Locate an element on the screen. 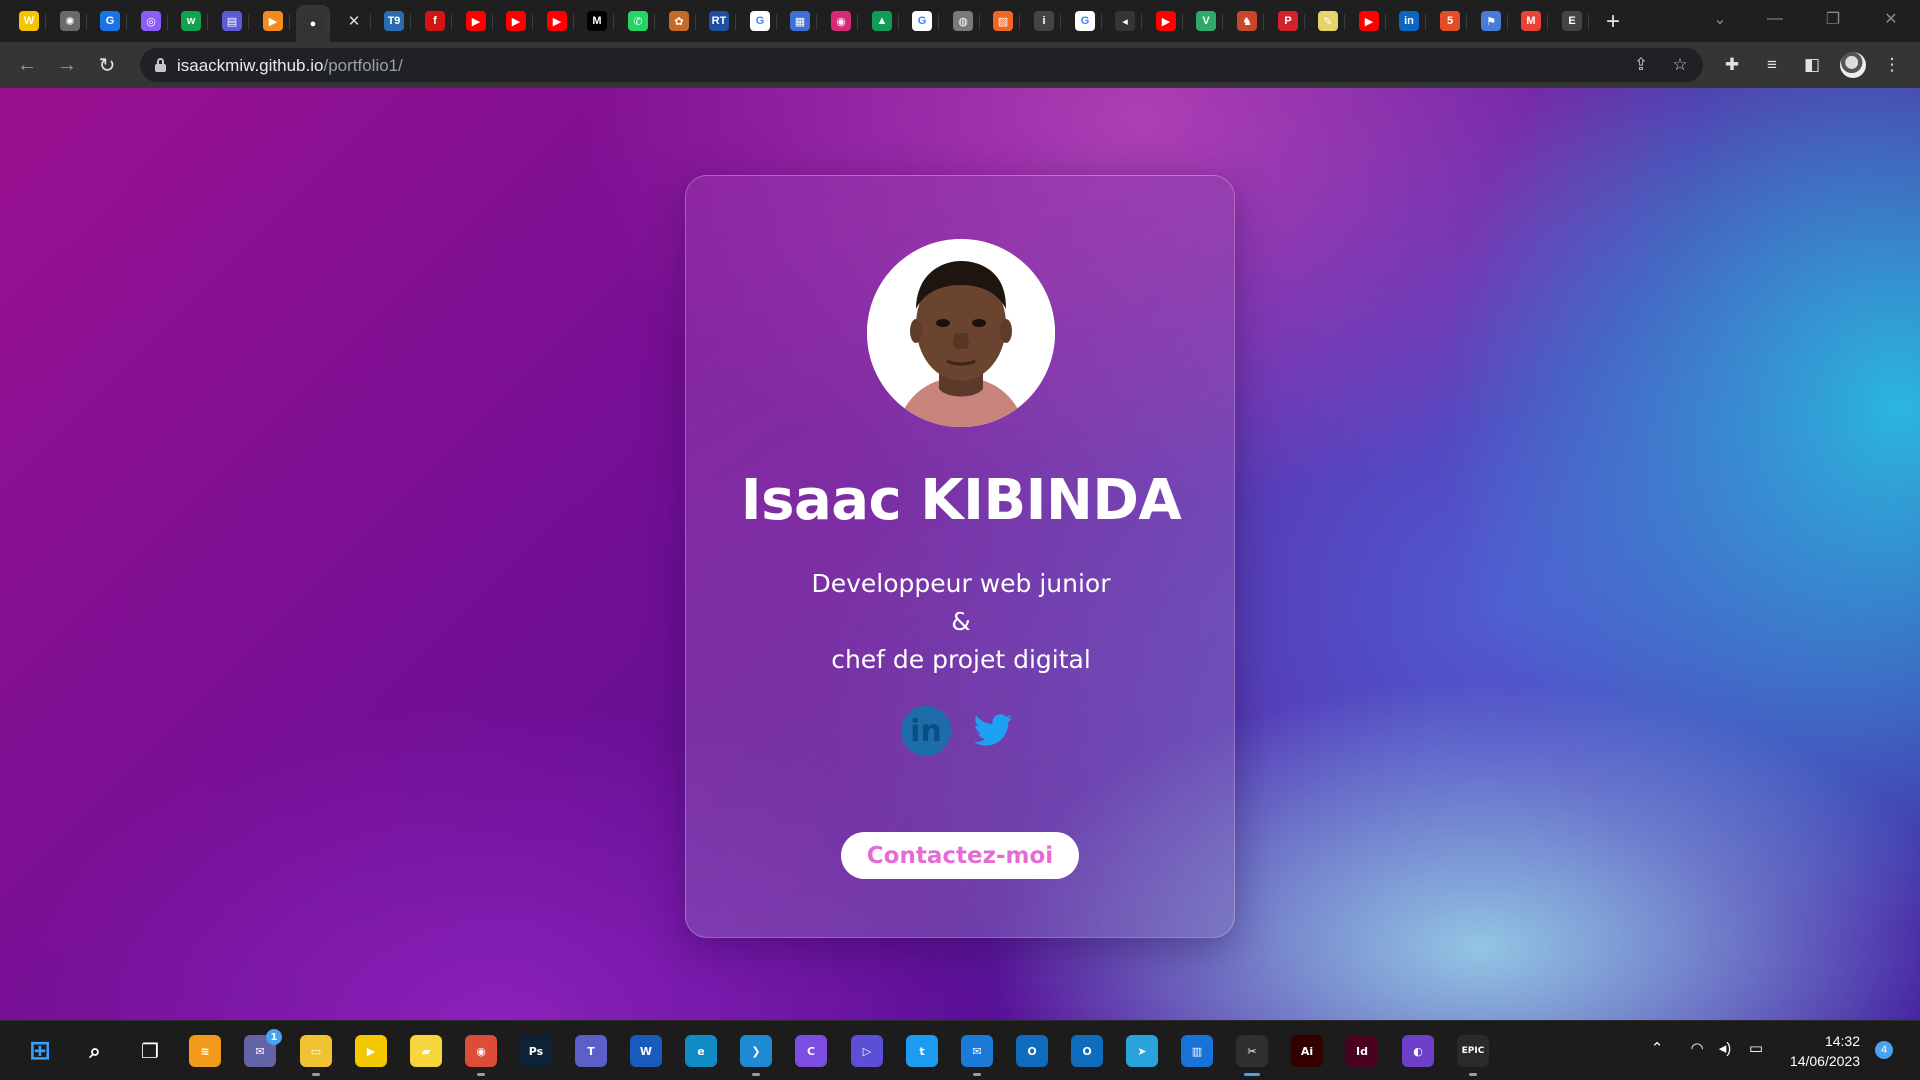  illustrator-icon: Ai is located at coordinates (1307, 1051).